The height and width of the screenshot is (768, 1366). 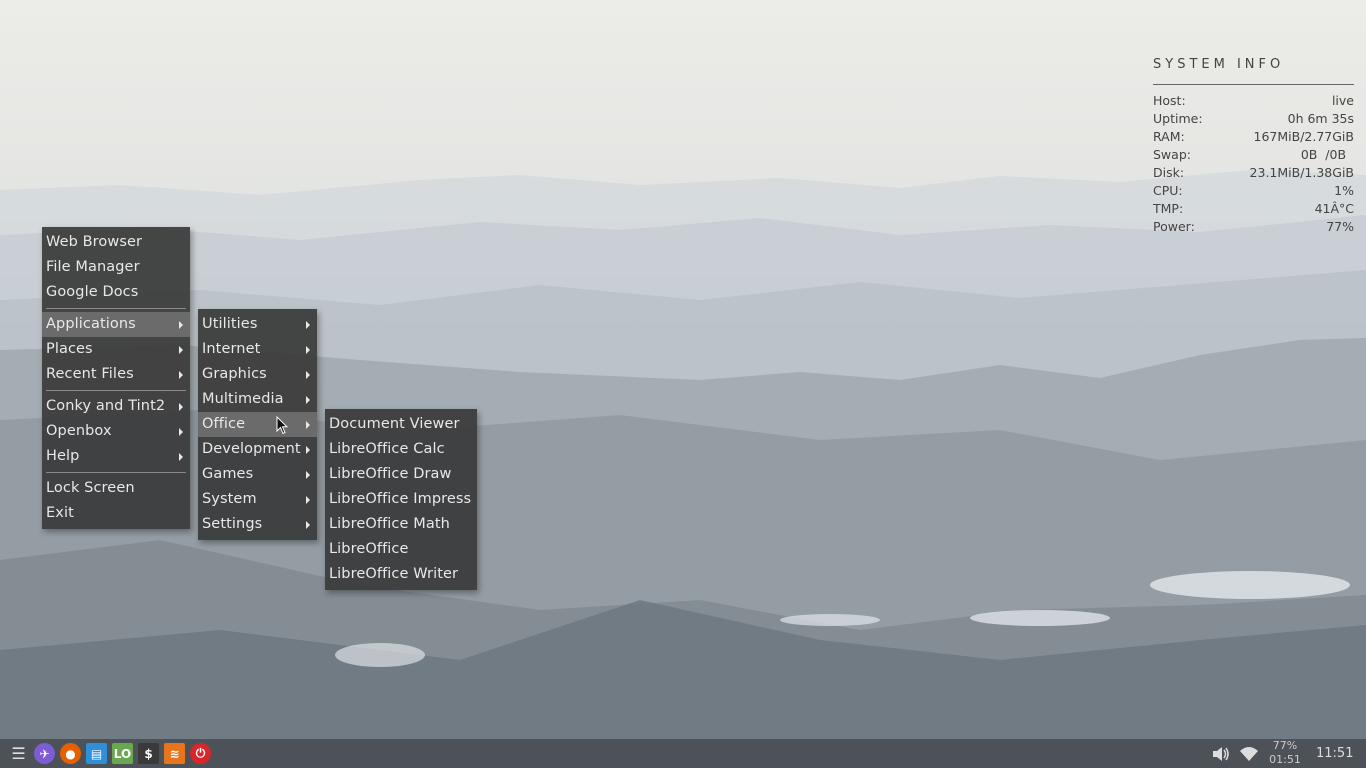 I want to click on menu-item-label: Office, so click(x=224, y=424).